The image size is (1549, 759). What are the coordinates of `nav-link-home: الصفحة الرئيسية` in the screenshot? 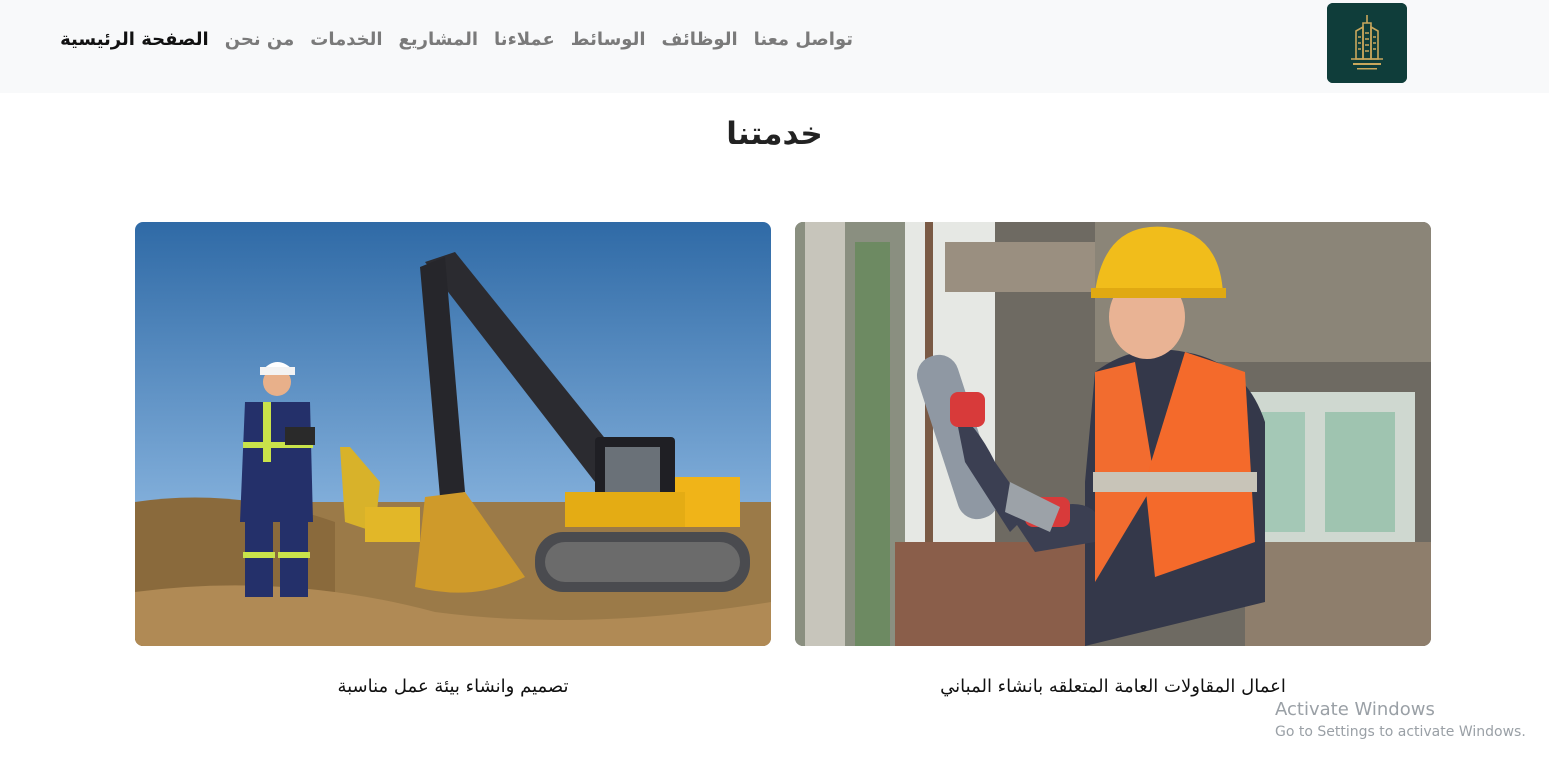 It's located at (134, 39).